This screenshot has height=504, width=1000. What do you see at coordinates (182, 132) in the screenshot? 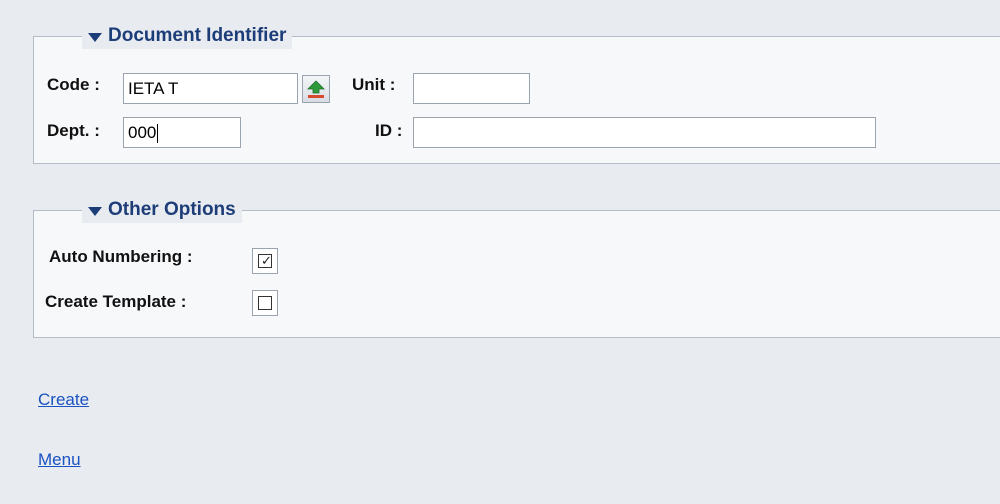
I see `dept-input: 000` at bounding box center [182, 132].